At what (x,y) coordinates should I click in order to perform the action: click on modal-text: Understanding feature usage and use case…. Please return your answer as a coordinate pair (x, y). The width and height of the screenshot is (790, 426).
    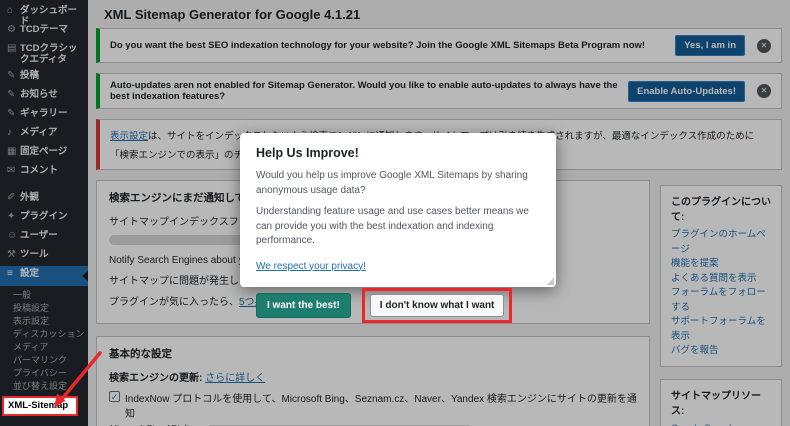
    Looking at the image, I should click on (392, 226).